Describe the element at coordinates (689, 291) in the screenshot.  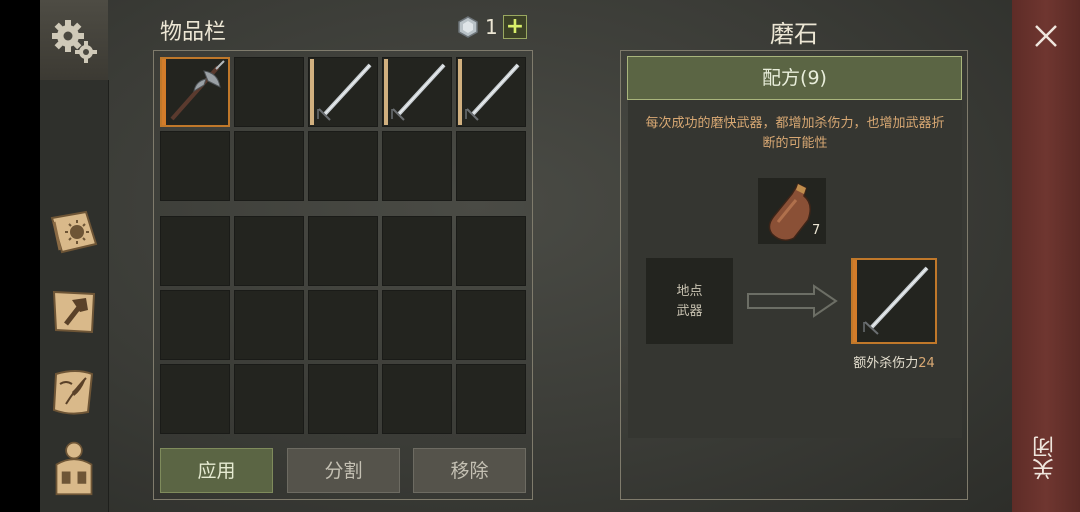
I see `weapon-slot-label-line1: 地点` at that location.